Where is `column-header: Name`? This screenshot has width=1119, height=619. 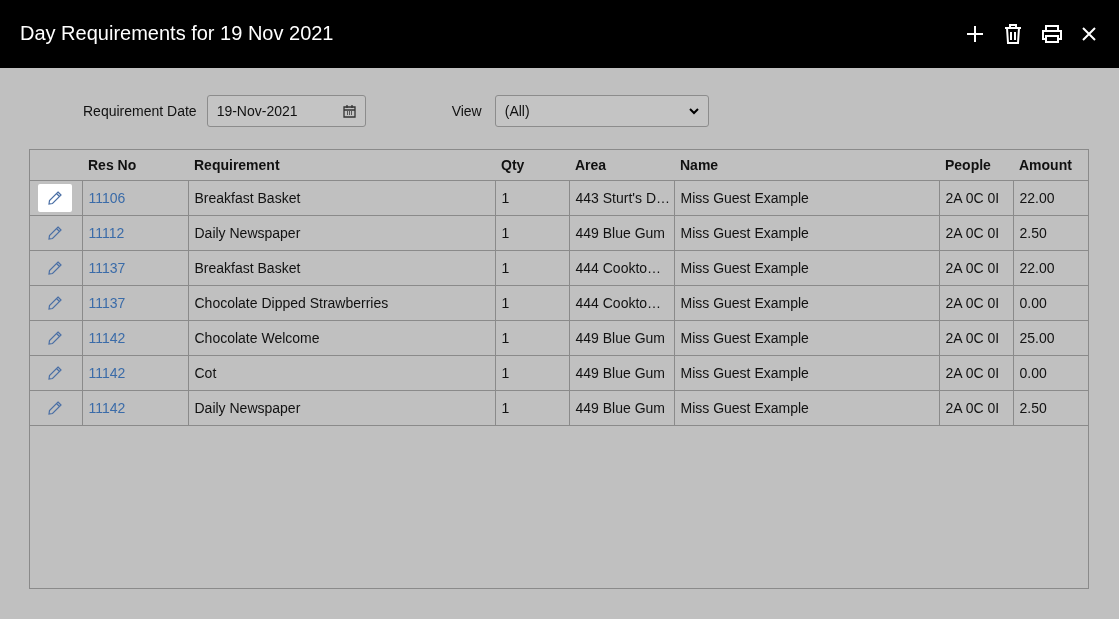 column-header: Name is located at coordinates (806, 165).